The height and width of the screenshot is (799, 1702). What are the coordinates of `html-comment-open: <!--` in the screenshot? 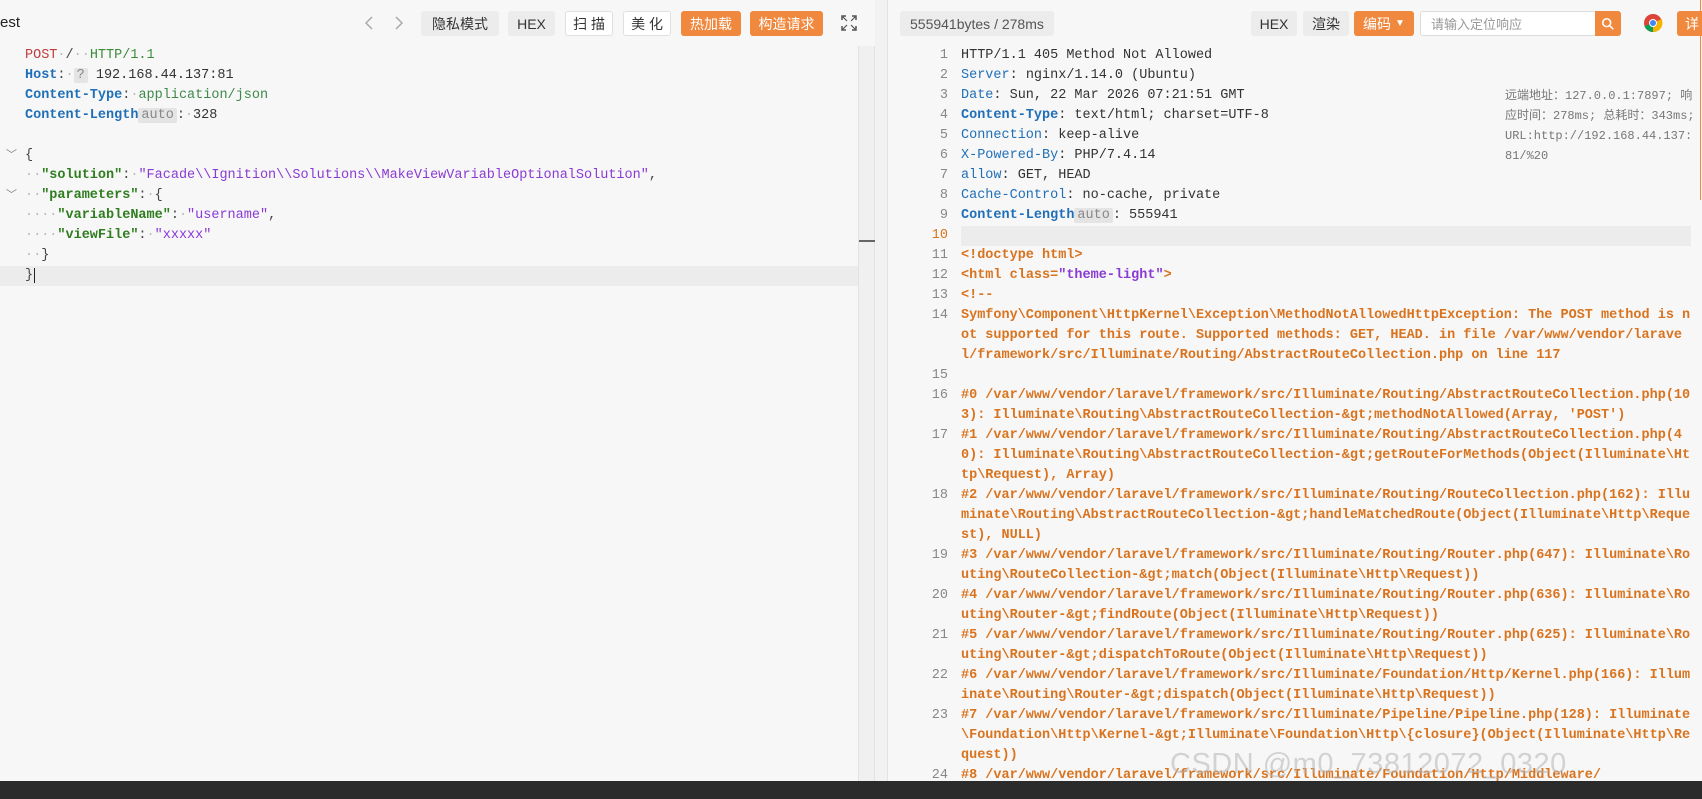 It's located at (977, 295).